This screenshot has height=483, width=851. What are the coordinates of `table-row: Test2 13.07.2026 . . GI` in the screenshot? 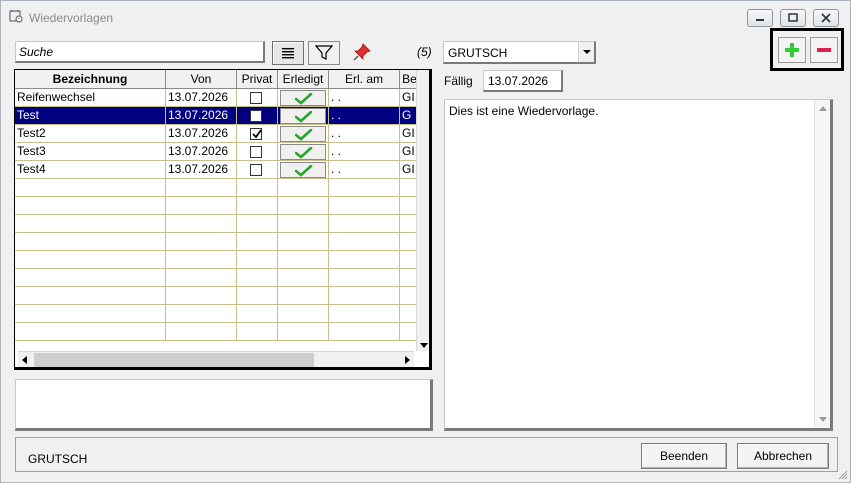 It's located at (215, 134).